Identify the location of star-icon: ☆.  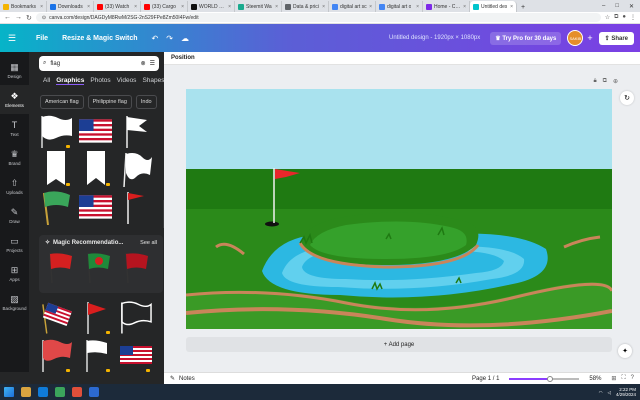
(607, 17).